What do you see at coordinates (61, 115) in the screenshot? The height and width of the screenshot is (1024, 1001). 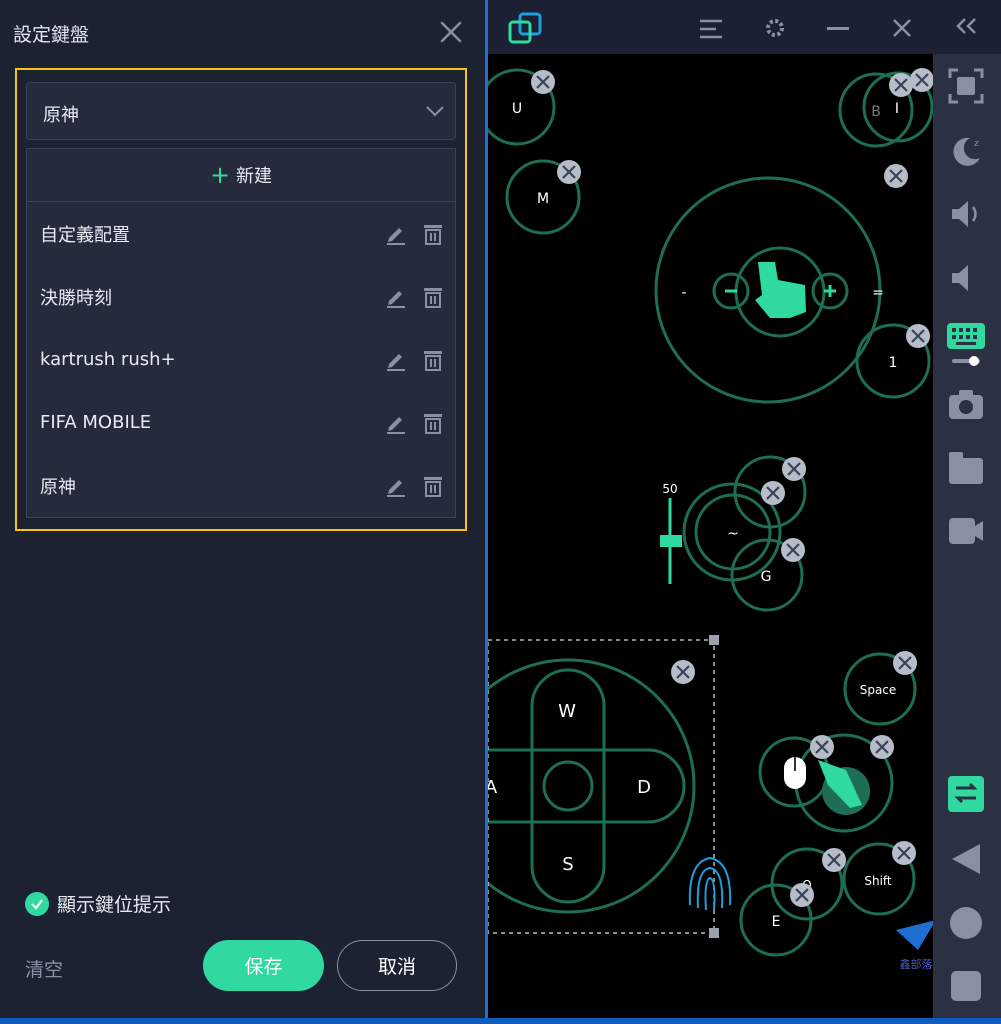 I see `selected-profile: 原神` at bounding box center [61, 115].